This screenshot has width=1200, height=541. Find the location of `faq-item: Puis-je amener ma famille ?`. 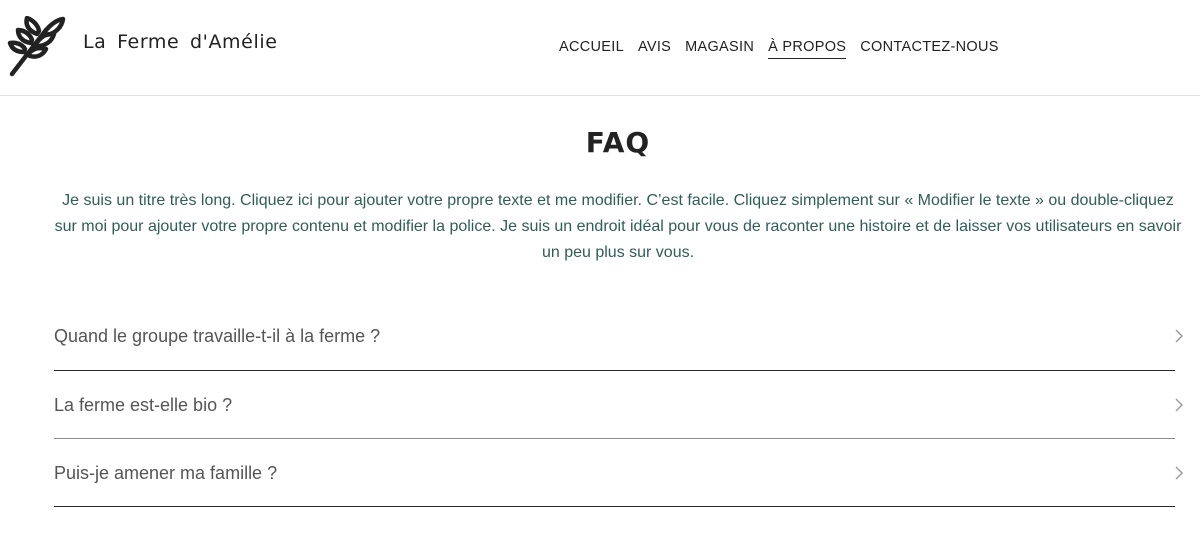

faq-item: Puis-je amener ma famille ? is located at coordinates (618, 473).